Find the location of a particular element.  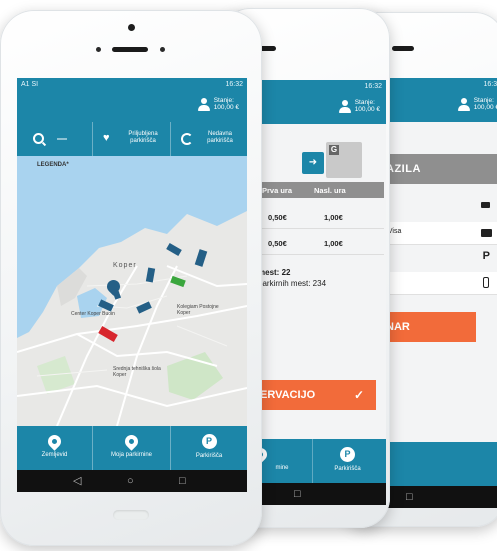

bottom-nav: Zemljevid Moja parkirnine P Parkirišča is located at coordinates (132, 448).